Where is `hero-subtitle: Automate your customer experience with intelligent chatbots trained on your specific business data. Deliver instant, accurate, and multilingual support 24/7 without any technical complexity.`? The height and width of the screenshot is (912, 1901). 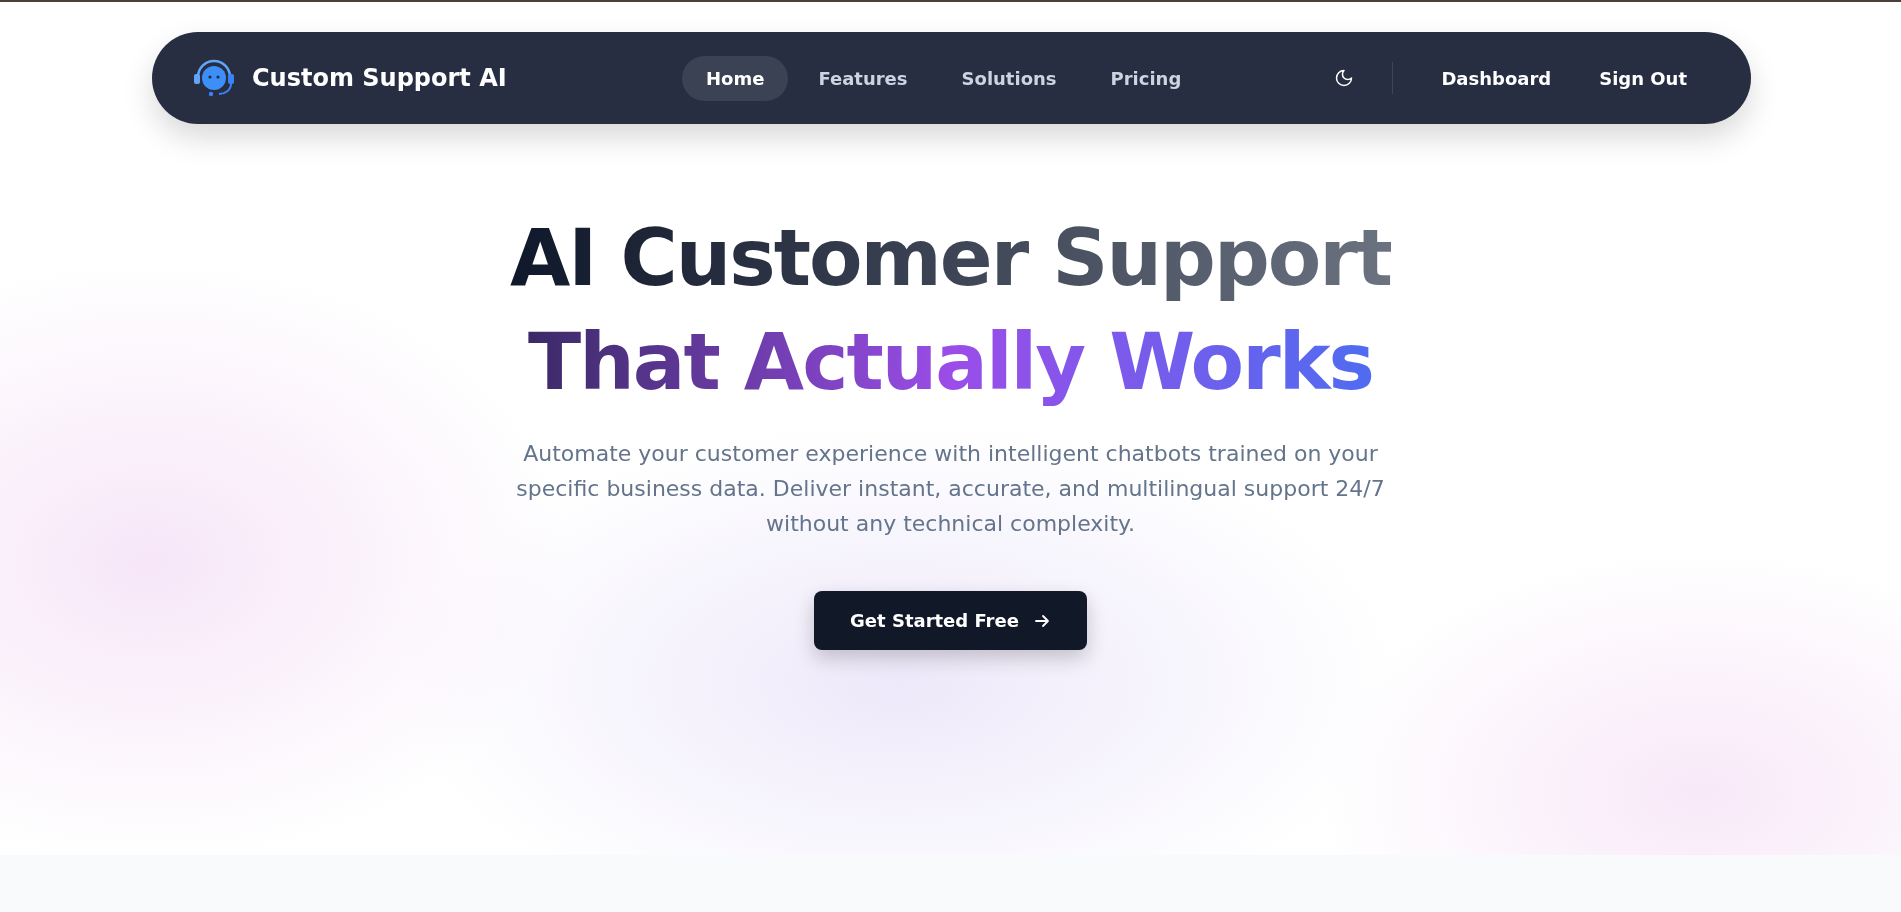 hero-subtitle: Automate your customer experience with intelligent chatbots trained on your specific business data. Deliver instant, accurate, and multilingual support 24/7 without any technical complexity. is located at coordinates (950, 489).